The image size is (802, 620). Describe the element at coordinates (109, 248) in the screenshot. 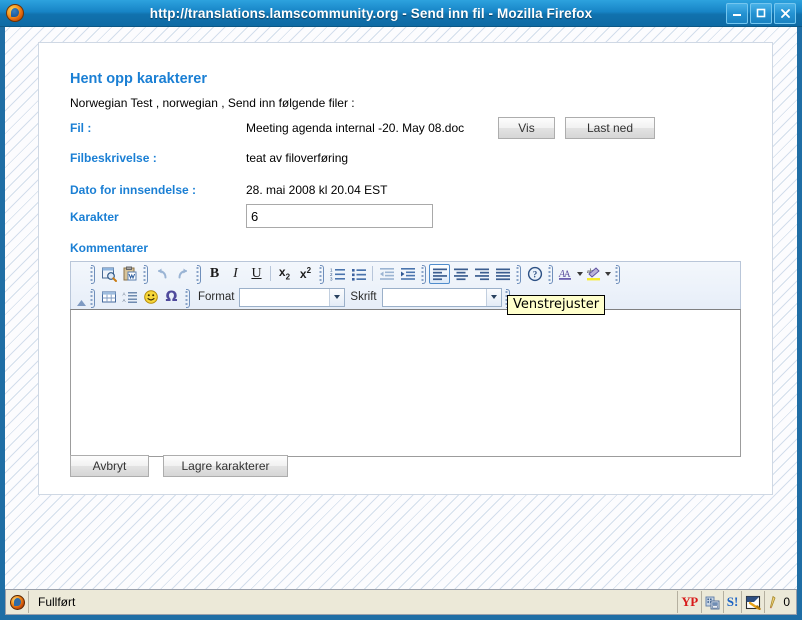

I see `comments-label: Kommentarer` at that location.